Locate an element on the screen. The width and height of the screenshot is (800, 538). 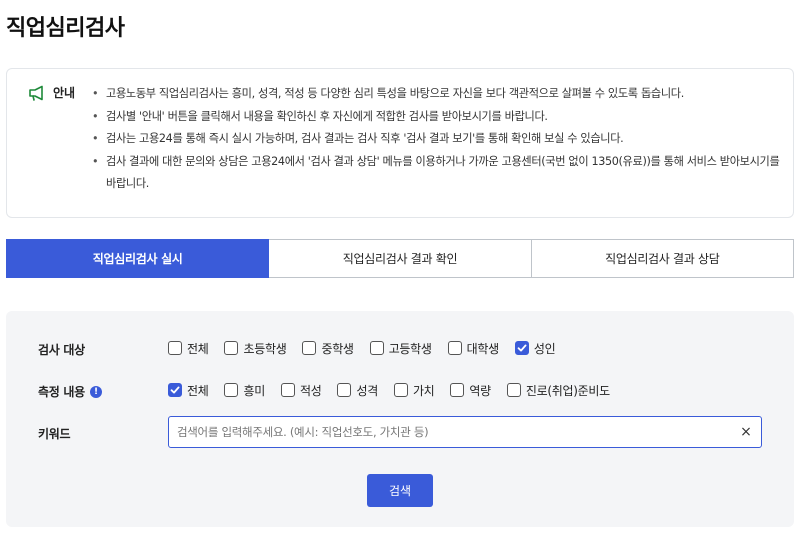
measure-option-competency: 역량 is located at coordinates (470, 390).